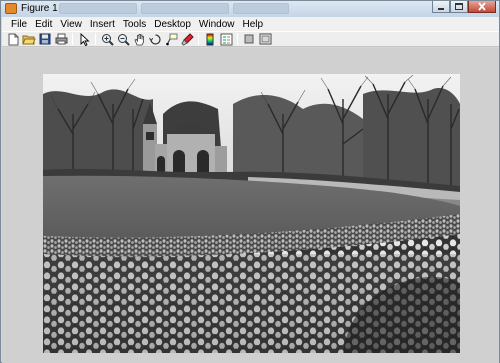 The image size is (500, 363). I want to click on data-cursor-icon, so click(171, 39).